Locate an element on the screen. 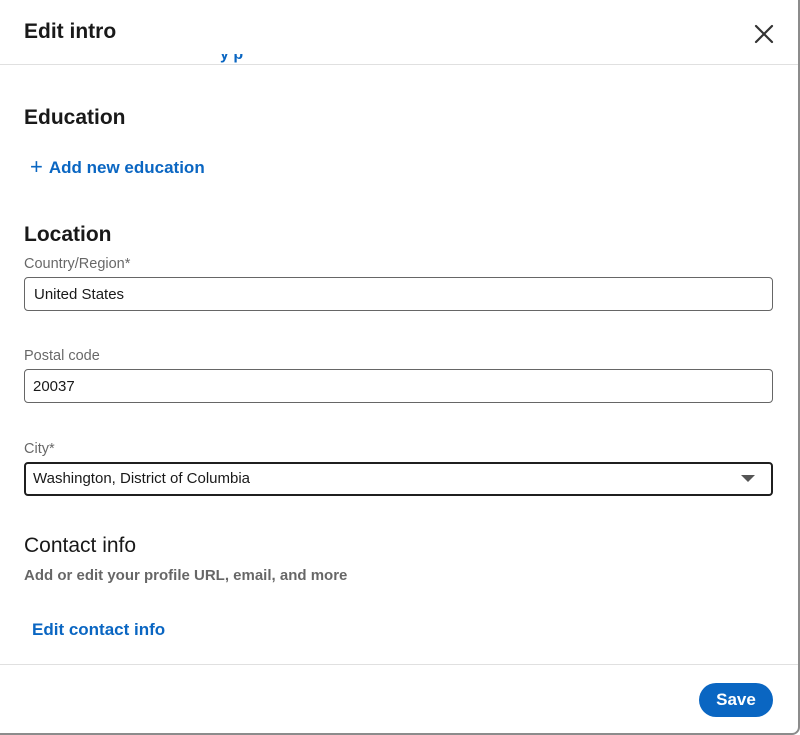  edit-contact-info-link: Edit contact info is located at coordinates (98, 630).